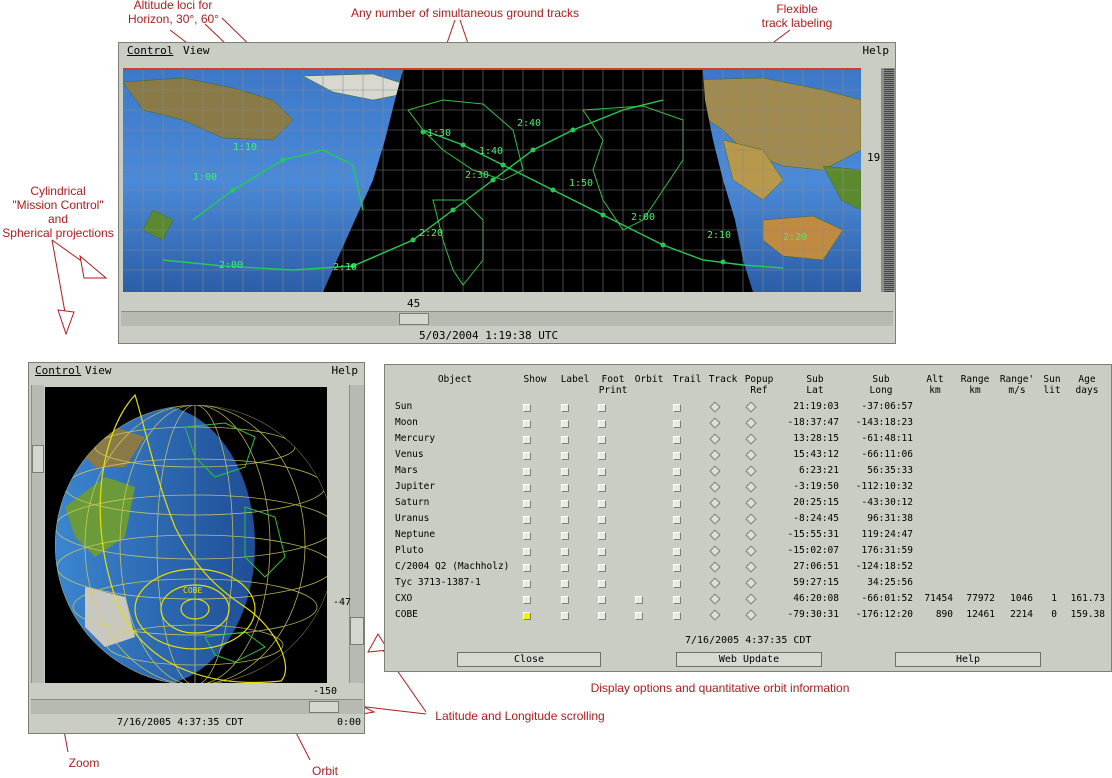 The image size is (1112, 778). I want to click on globe-longitude-scrollbar, so click(197, 706).